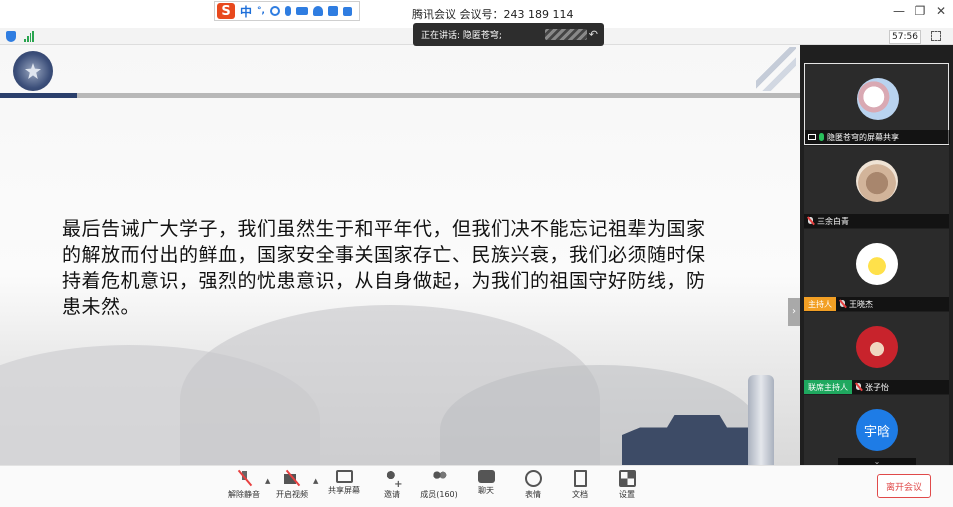 The image size is (953, 507). Describe the element at coordinates (439, 488) in the screenshot. I see `members-button: 成员(160)` at that location.